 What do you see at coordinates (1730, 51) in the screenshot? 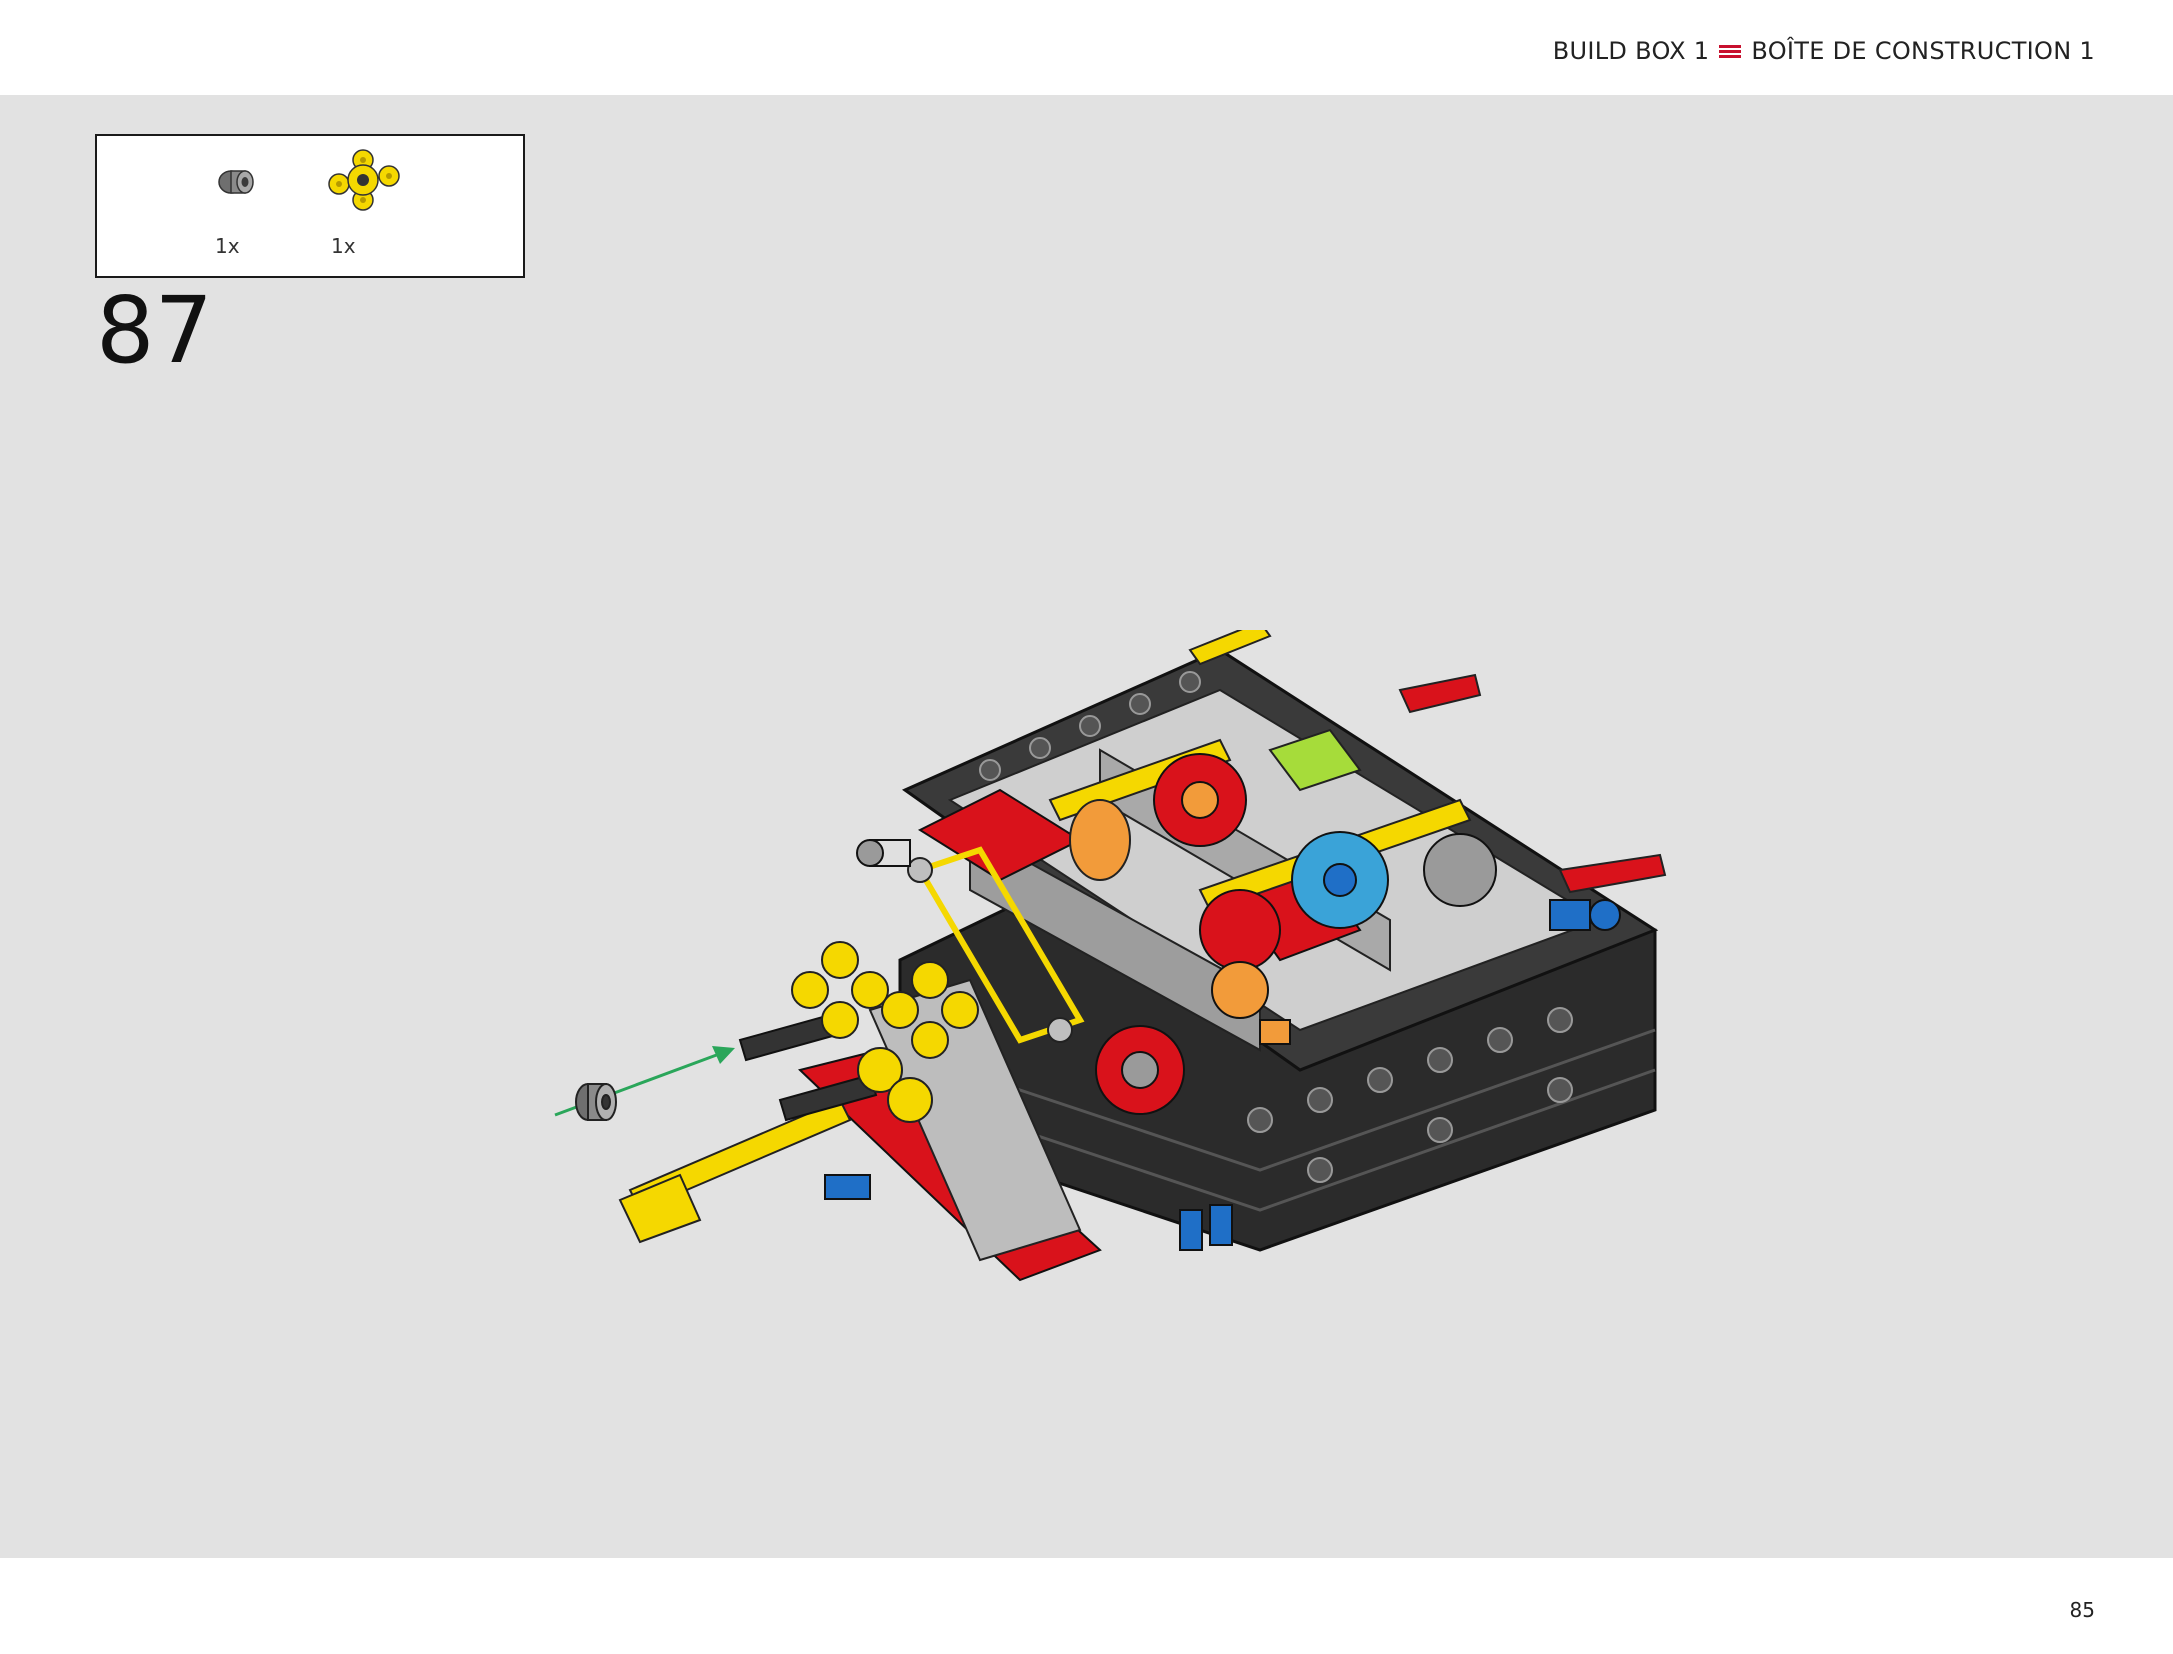
I see `menu-lines-icon` at bounding box center [1730, 51].